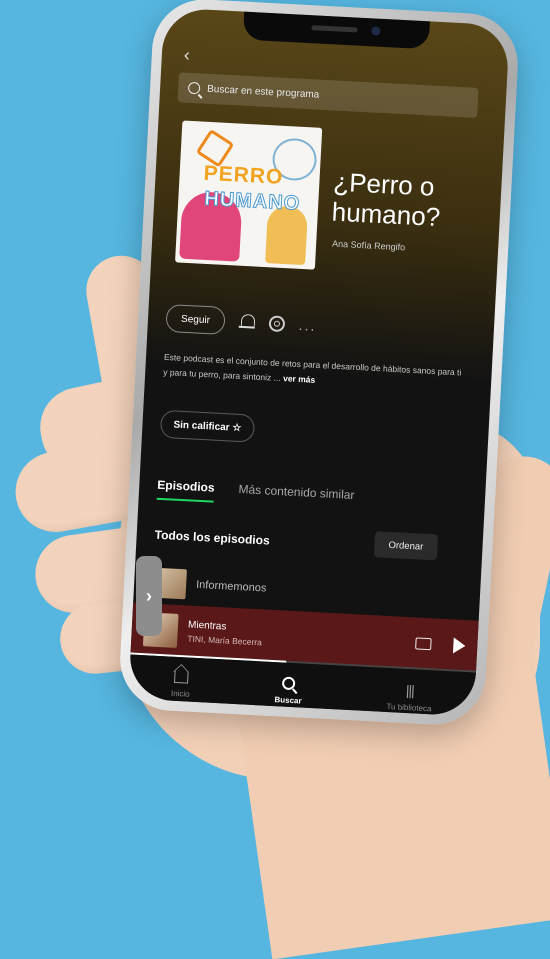  I want to click on podcast-cover: PERRO HUMANO, so click(249, 195).